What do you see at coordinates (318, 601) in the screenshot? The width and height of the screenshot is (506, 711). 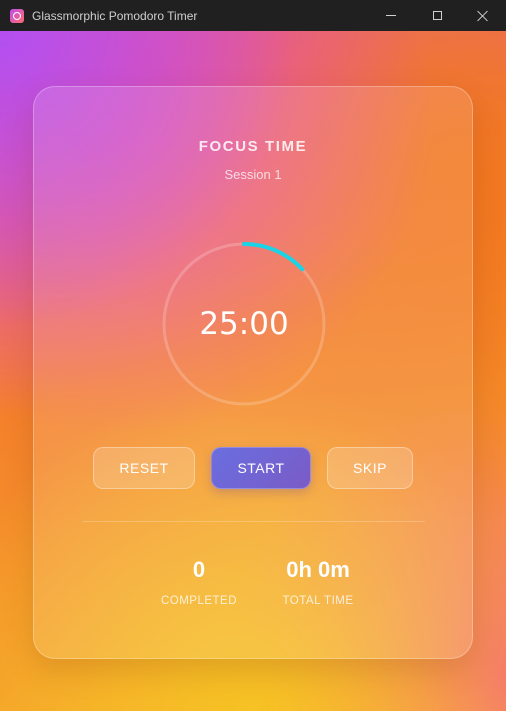 I see `total-time-label: TOTAL TIME` at bounding box center [318, 601].